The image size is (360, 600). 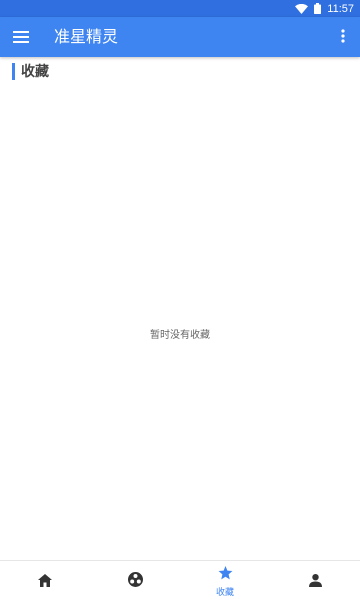 I want to click on status-bar: 11:57, so click(x=180, y=8).